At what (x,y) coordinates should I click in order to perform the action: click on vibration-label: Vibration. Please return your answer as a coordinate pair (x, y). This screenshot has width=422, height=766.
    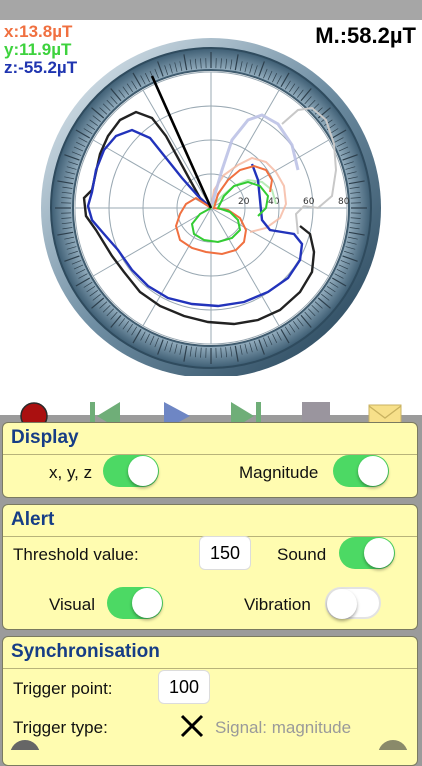
    Looking at the image, I should click on (277, 605).